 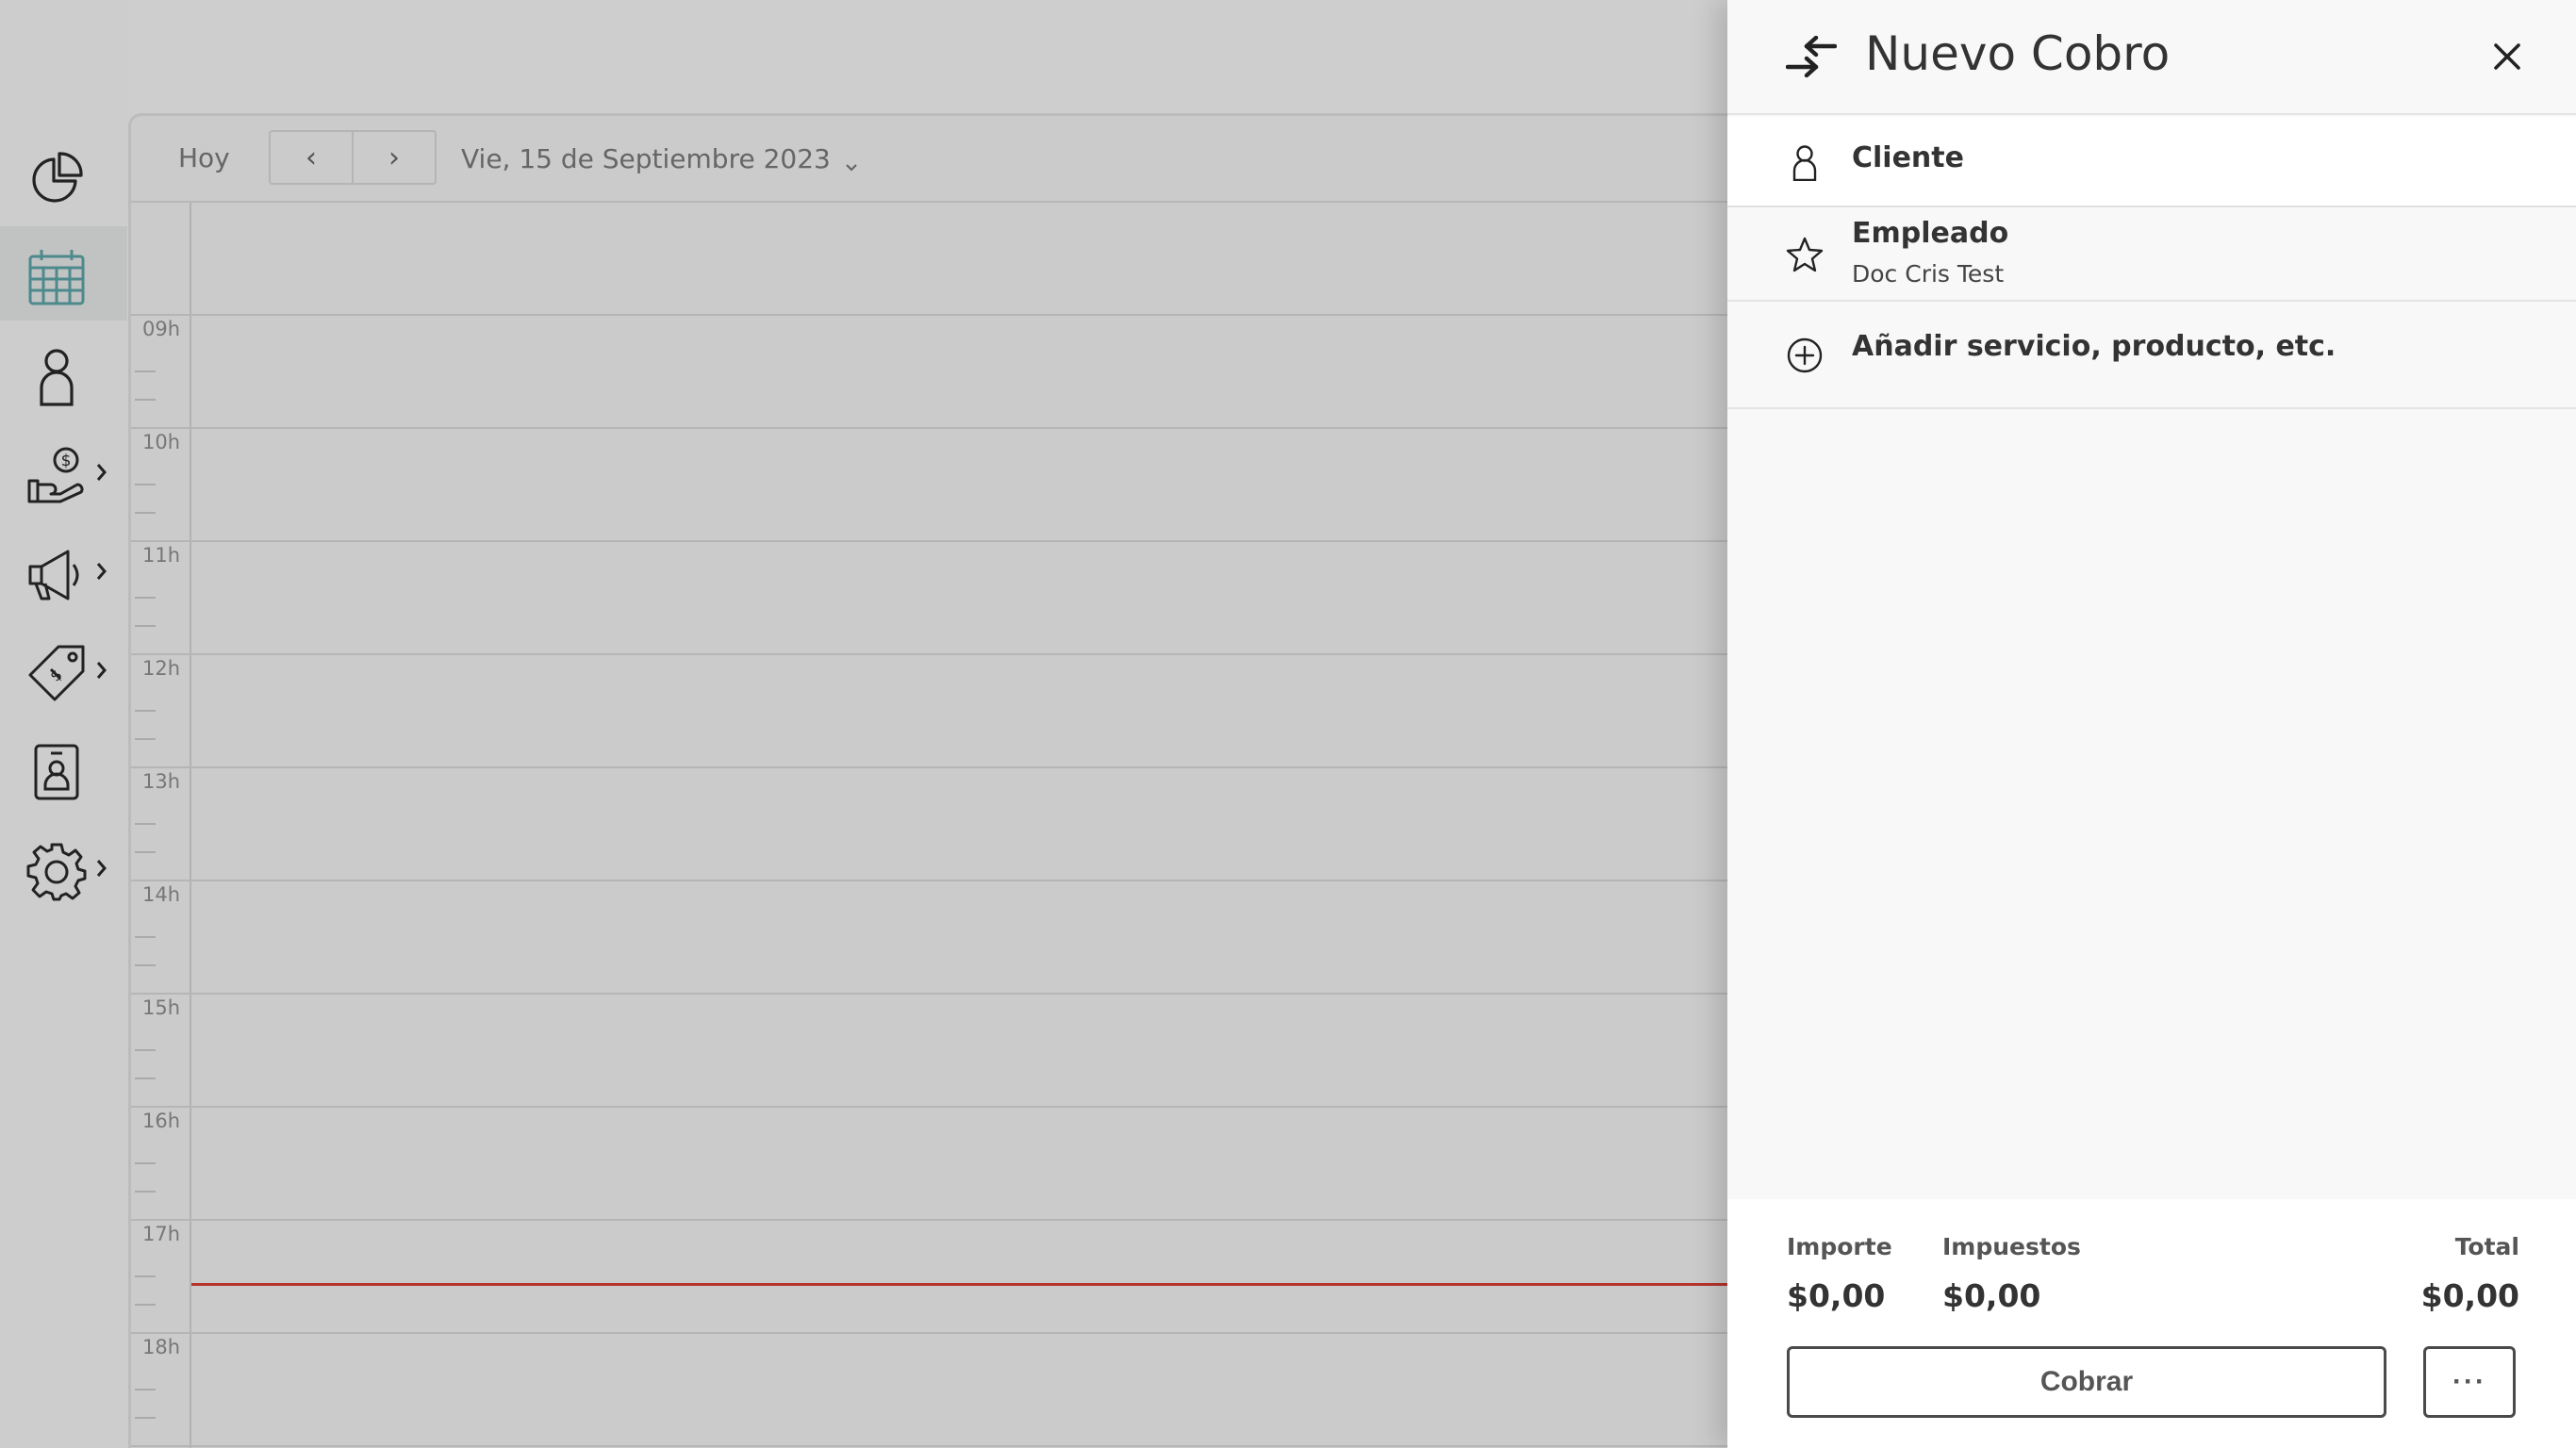 What do you see at coordinates (932, 936) in the screenshot?
I see `hour-row: 14h` at bounding box center [932, 936].